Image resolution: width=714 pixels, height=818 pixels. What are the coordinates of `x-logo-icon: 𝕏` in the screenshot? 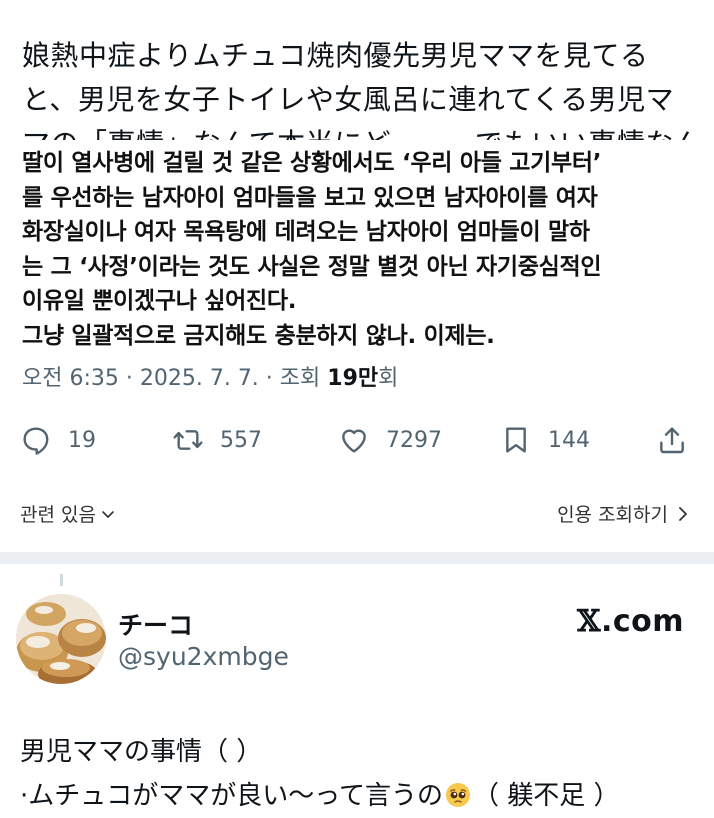 It's located at (589, 621).